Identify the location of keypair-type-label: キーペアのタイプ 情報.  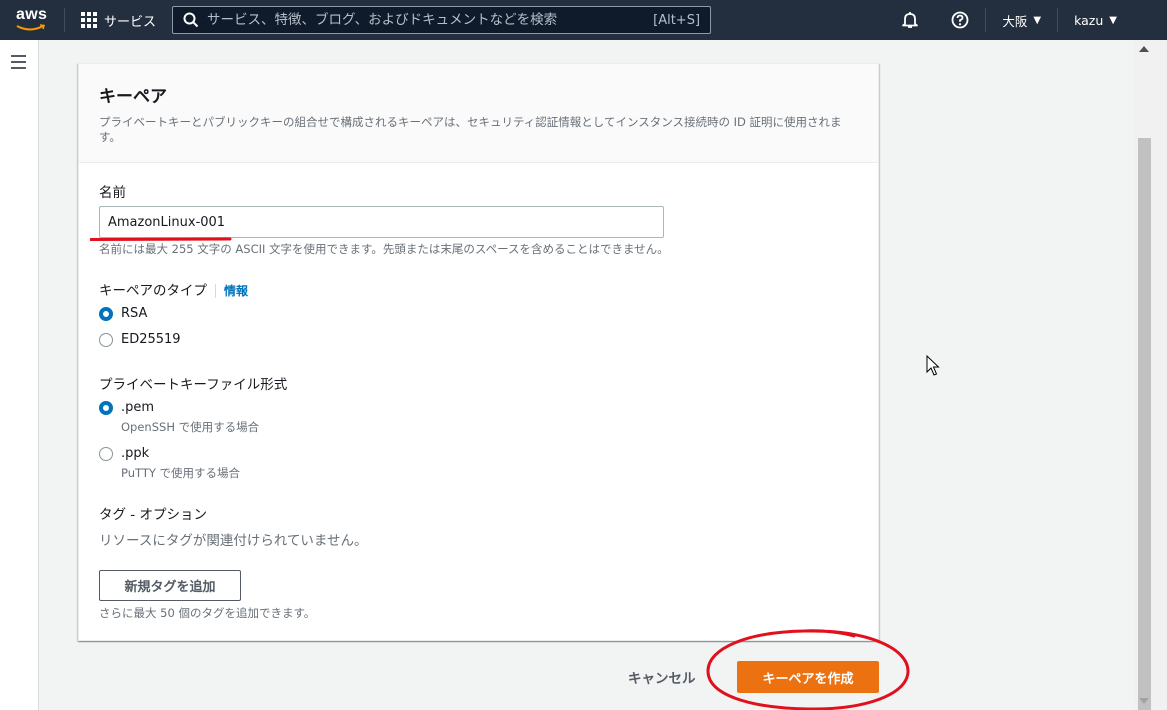
(174, 289).